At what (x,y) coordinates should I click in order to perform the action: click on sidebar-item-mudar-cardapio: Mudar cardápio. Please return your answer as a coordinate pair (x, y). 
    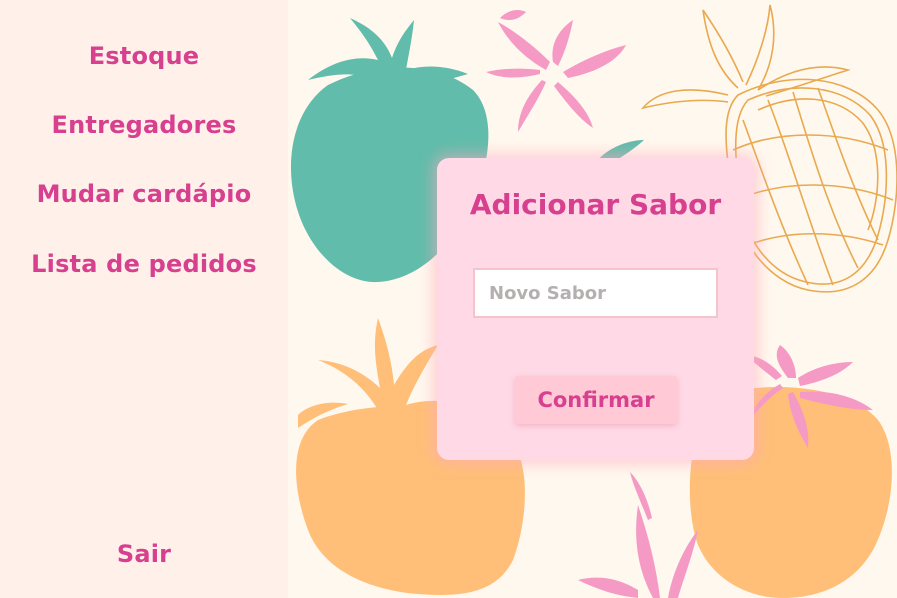
    Looking at the image, I should click on (144, 194).